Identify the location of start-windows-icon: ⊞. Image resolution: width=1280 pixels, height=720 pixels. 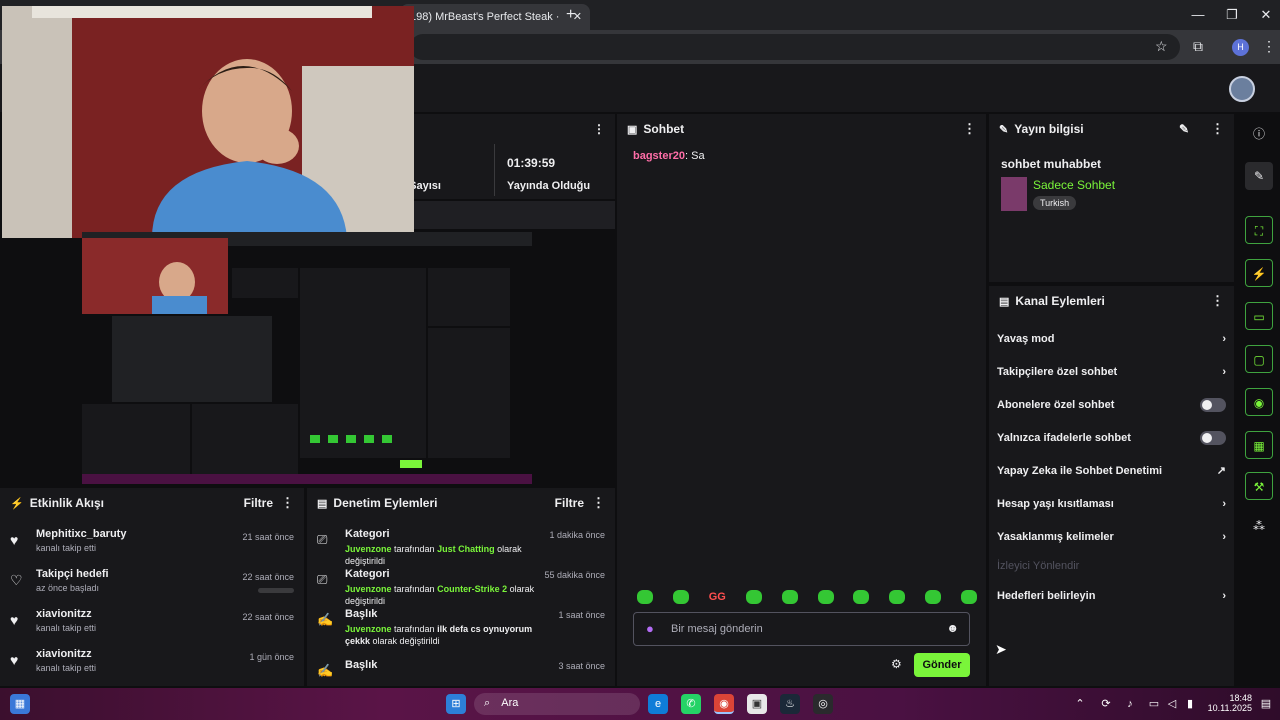
(456, 704).